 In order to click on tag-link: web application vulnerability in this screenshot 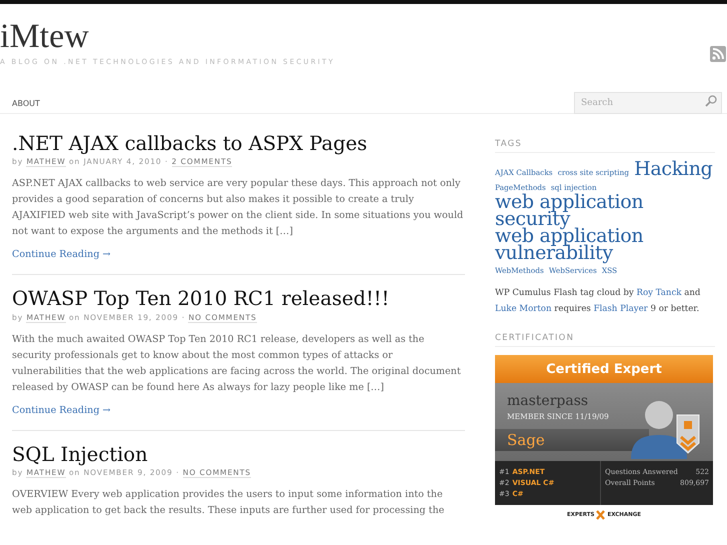, I will do `click(605, 245)`.